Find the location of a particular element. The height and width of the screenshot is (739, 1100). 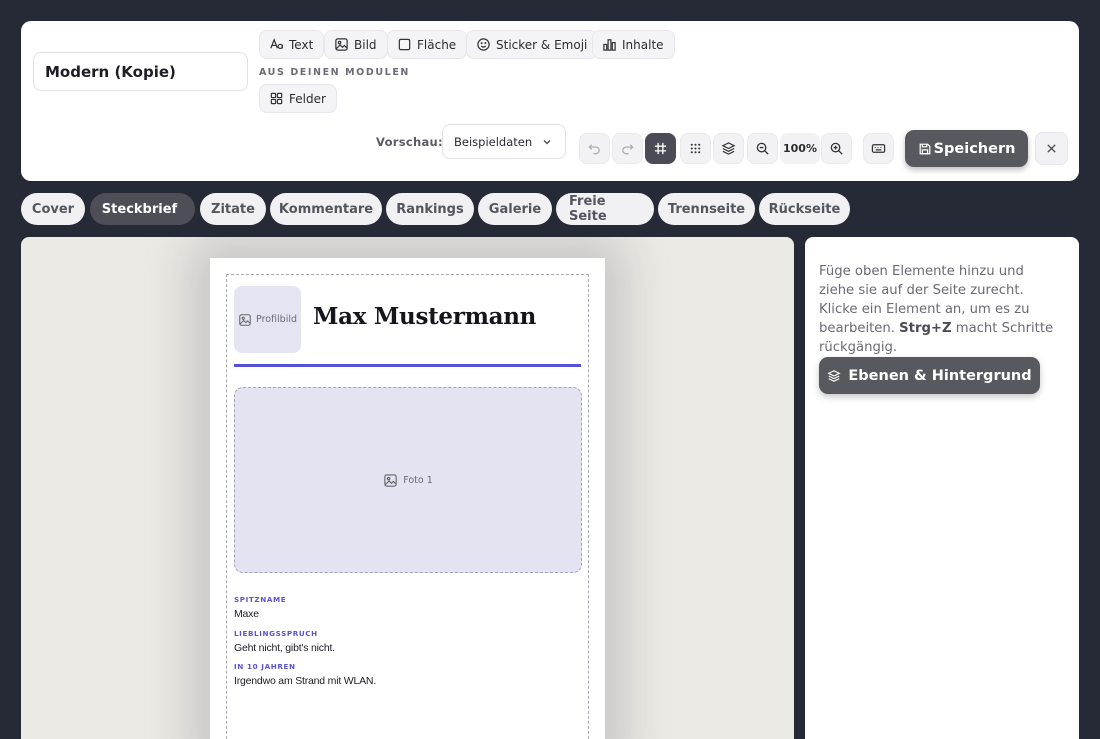

save-icon is located at coordinates (924, 148).